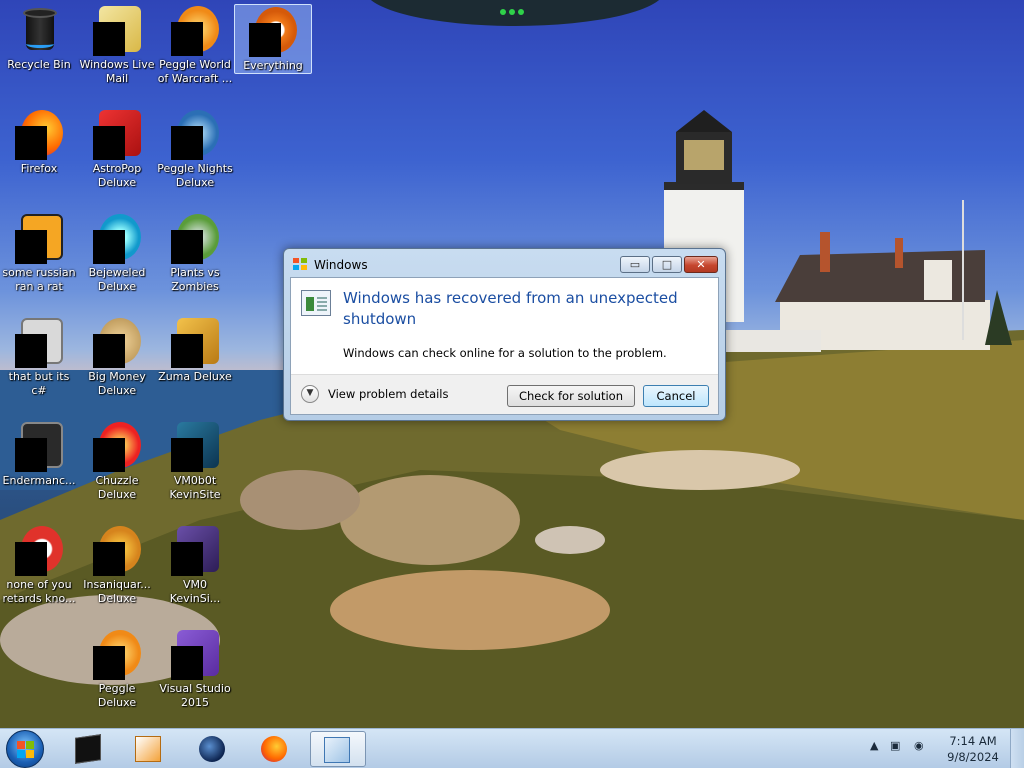  I want to click on desktop-icon-some-russian-ran-a-rat: some russian ran a rat, so click(39, 258).